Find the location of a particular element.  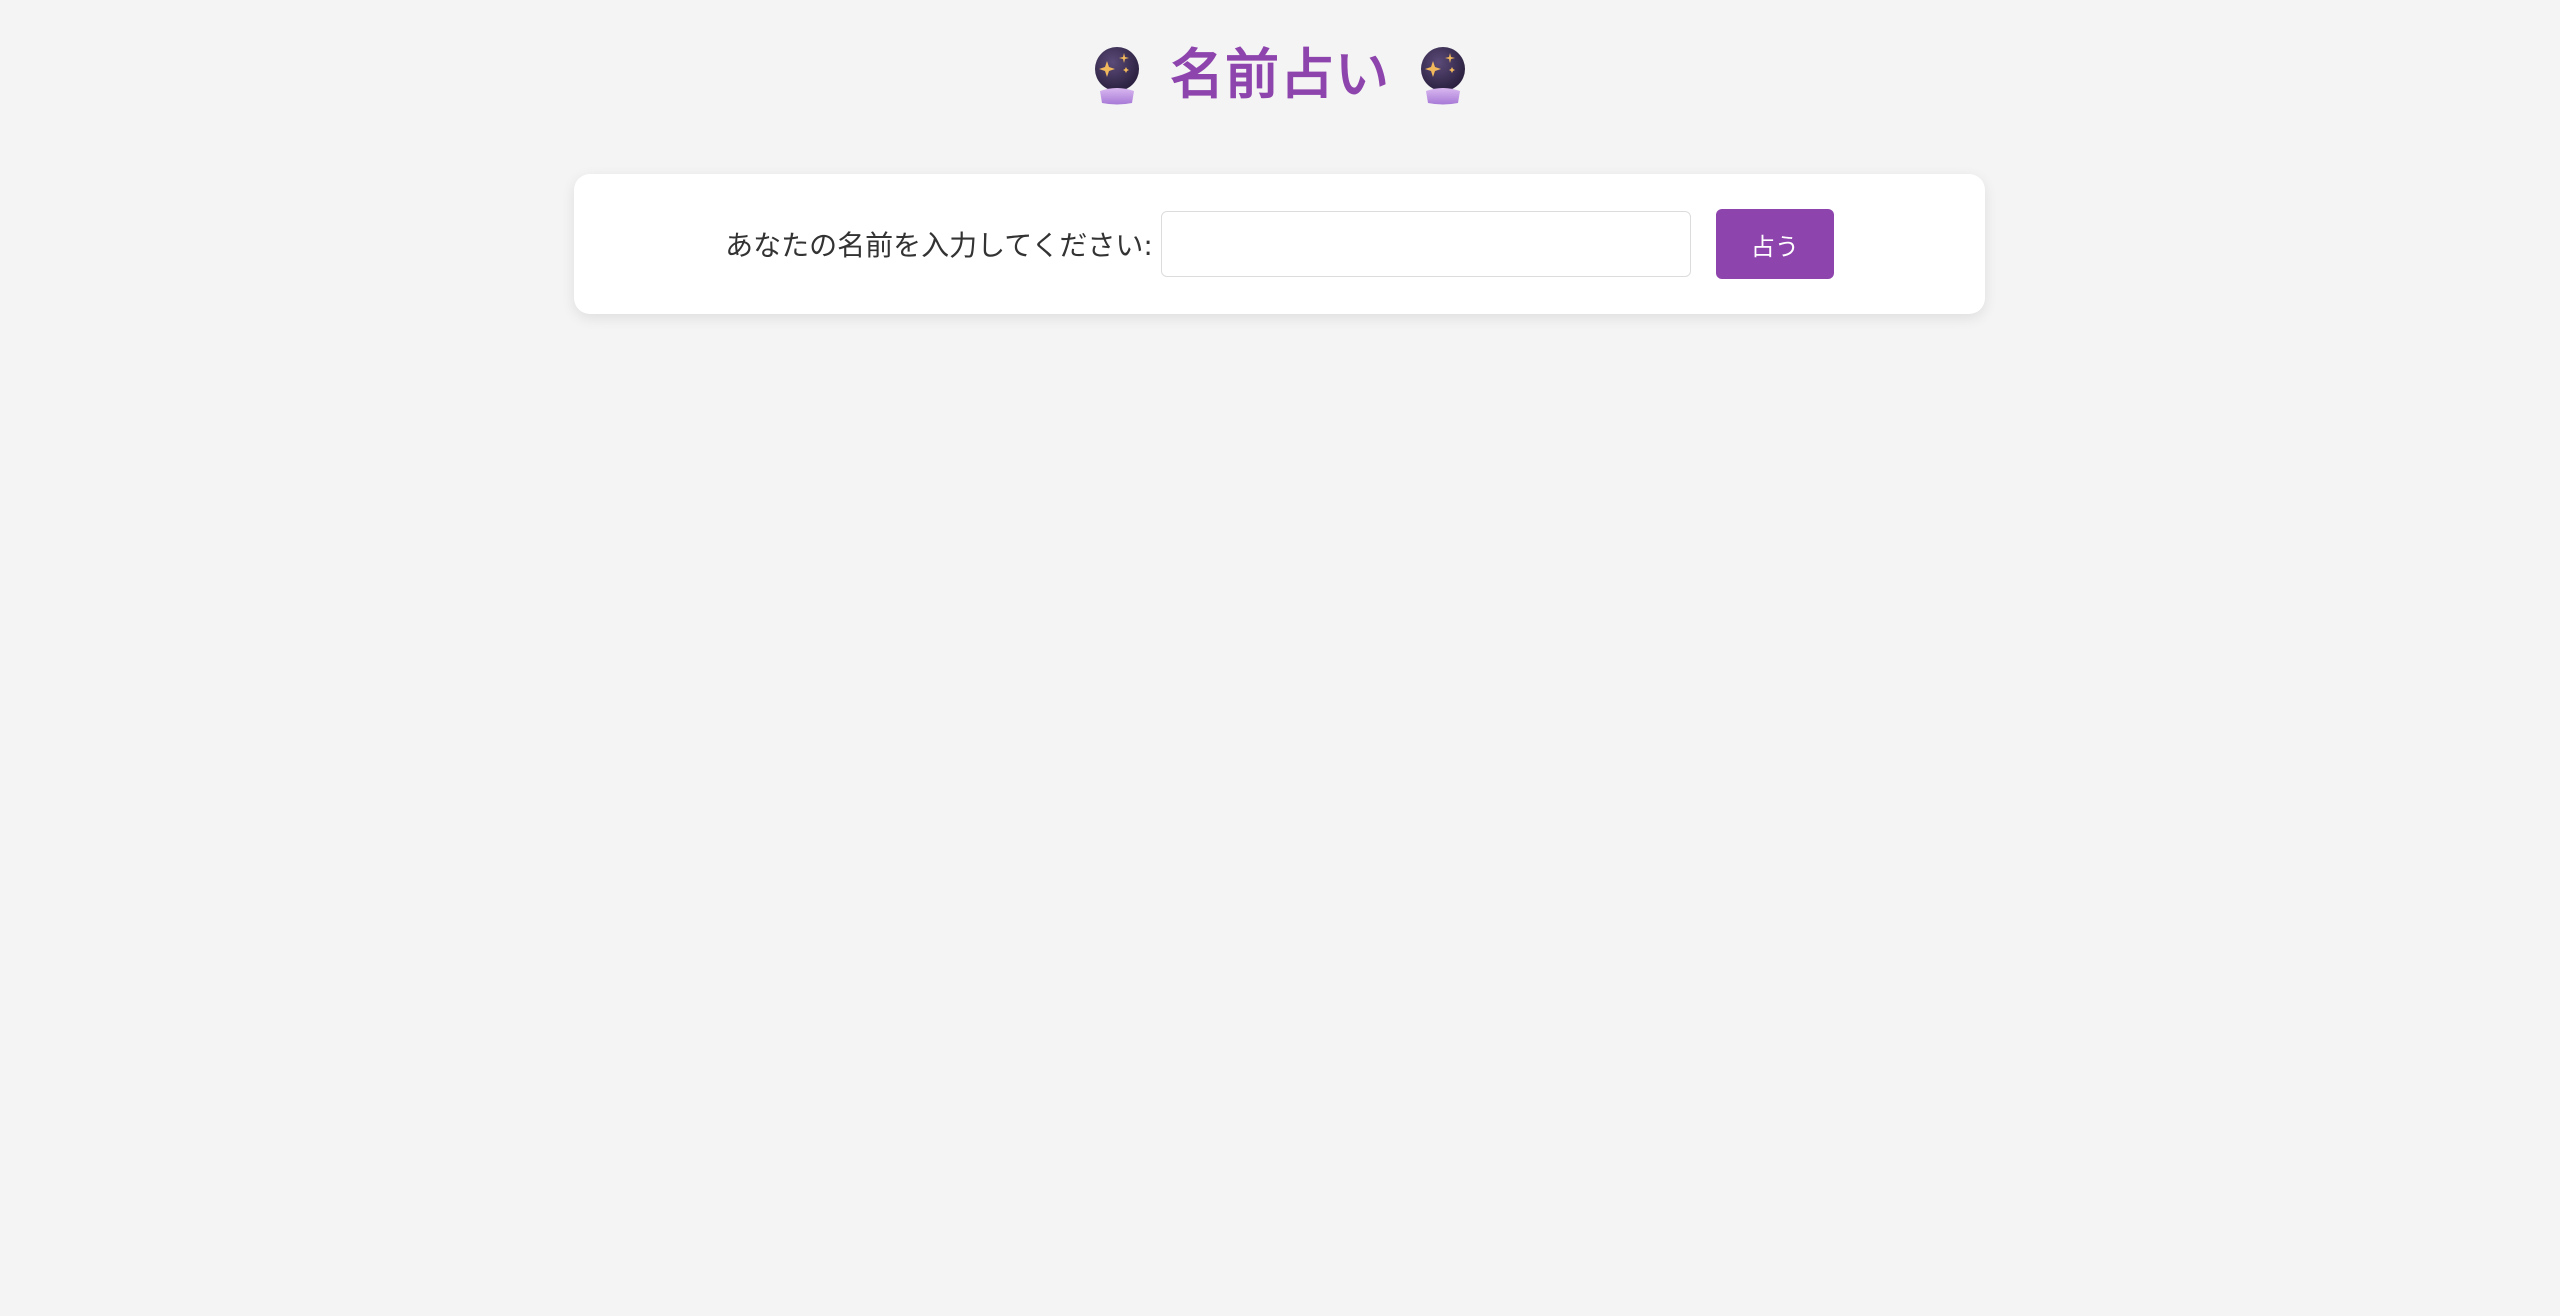

name-label: あなたの名前を入力してください: is located at coordinates (939, 245).